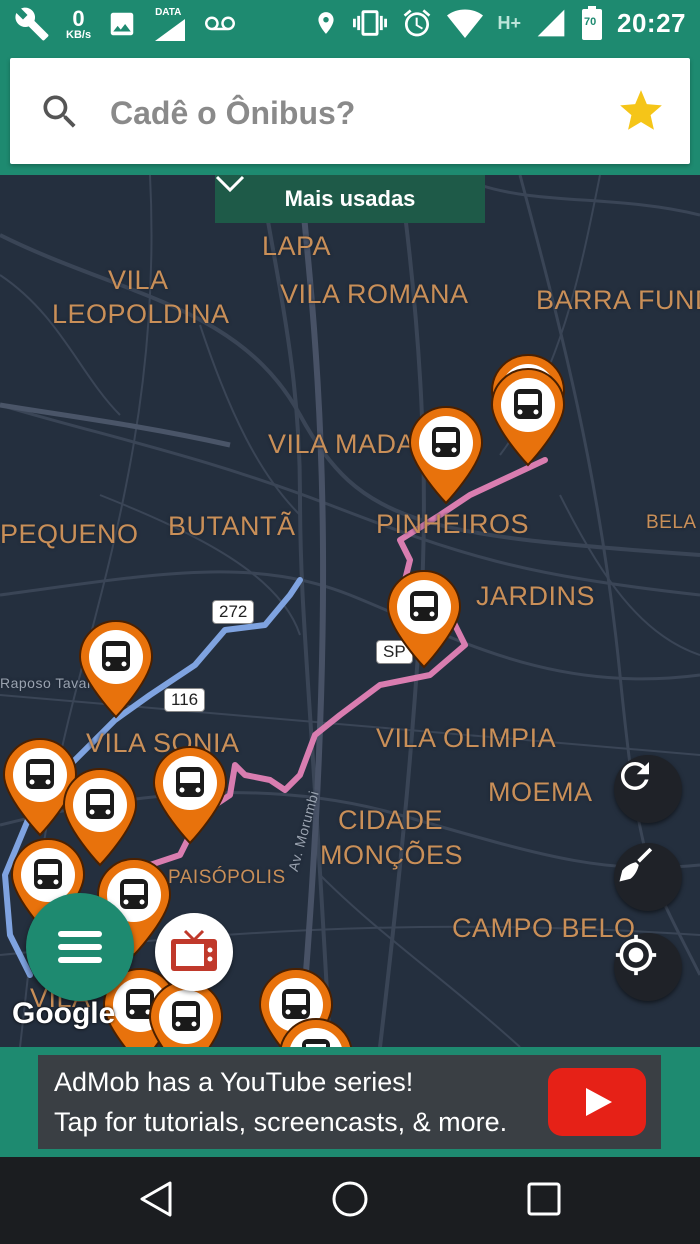  I want to click on map-label-moncoes: MONÇÕES, so click(392, 855).